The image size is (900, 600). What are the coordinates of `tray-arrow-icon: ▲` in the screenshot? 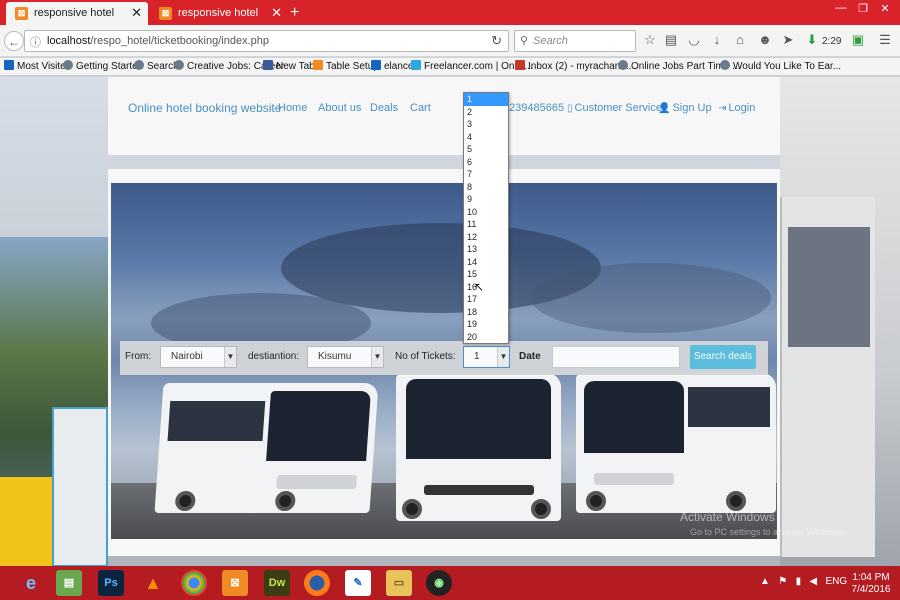 It's located at (765, 581).